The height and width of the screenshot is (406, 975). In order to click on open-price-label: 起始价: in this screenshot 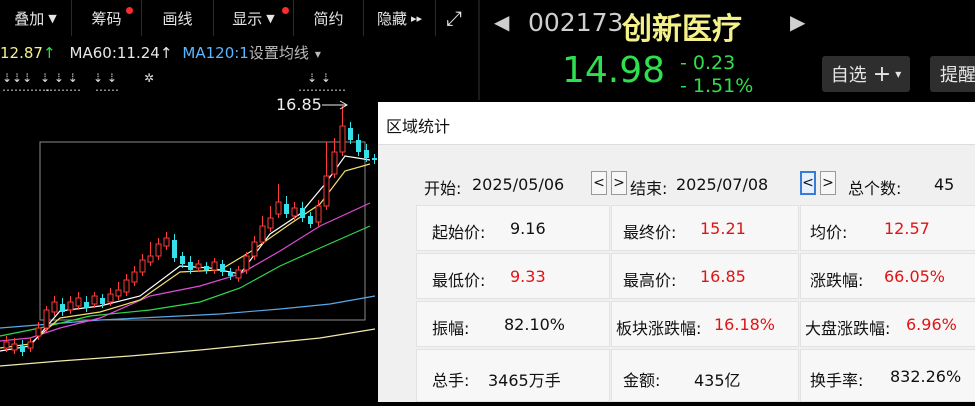, I will do `click(459, 232)`.